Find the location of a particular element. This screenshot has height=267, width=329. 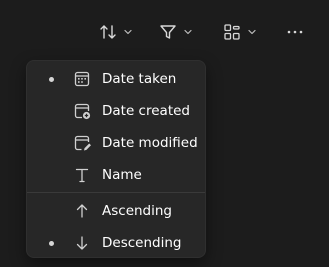

text-t-icon is located at coordinates (82, 175).